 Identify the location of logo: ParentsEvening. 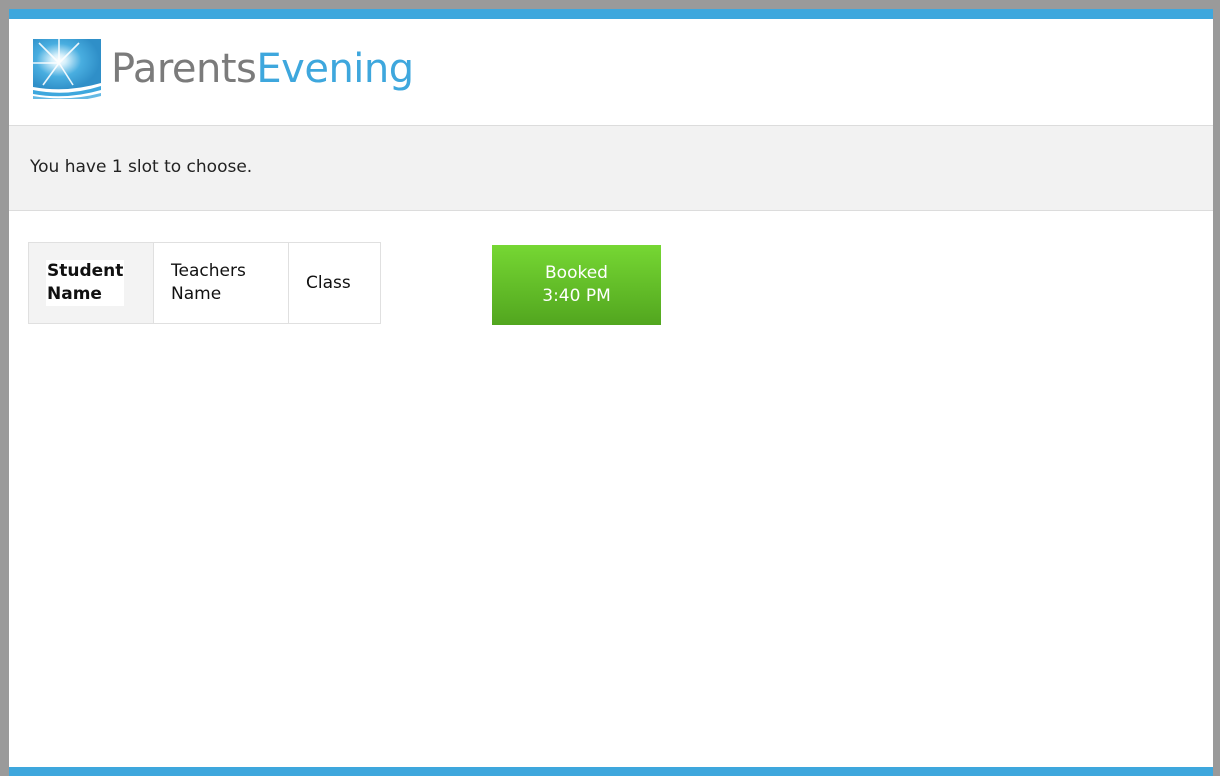
(223, 69).